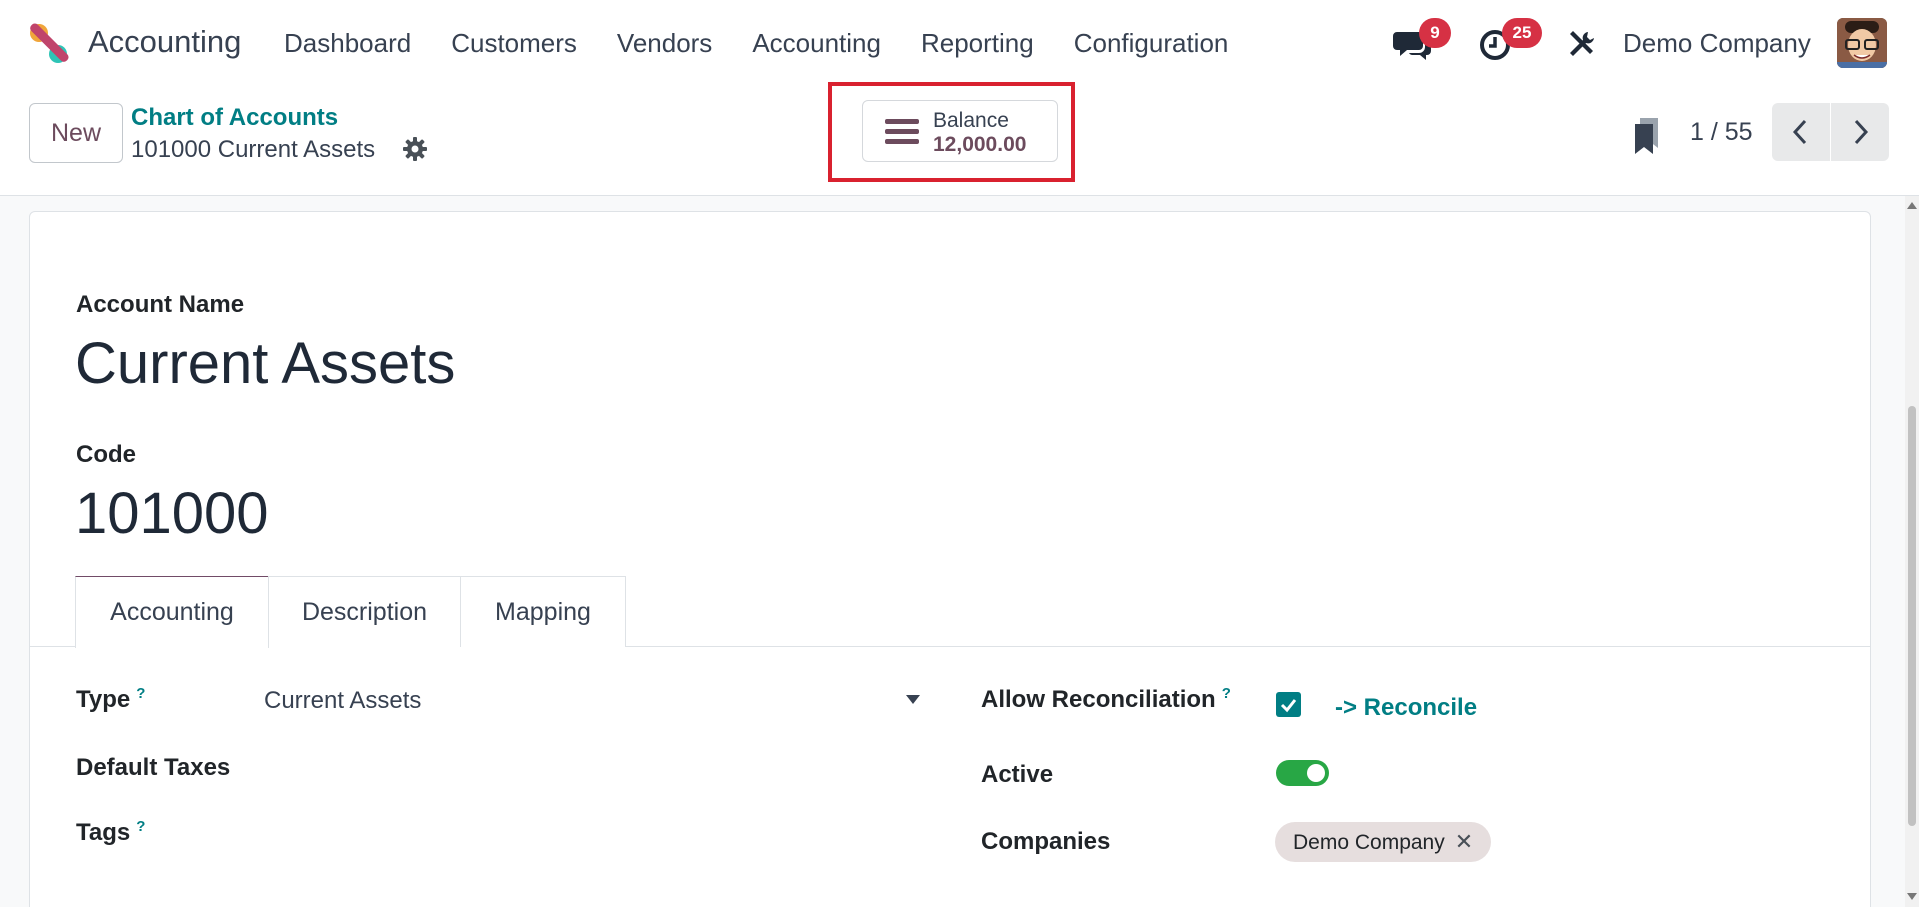  I want to click on balance-value: 12,000.00, so click(980, 144).